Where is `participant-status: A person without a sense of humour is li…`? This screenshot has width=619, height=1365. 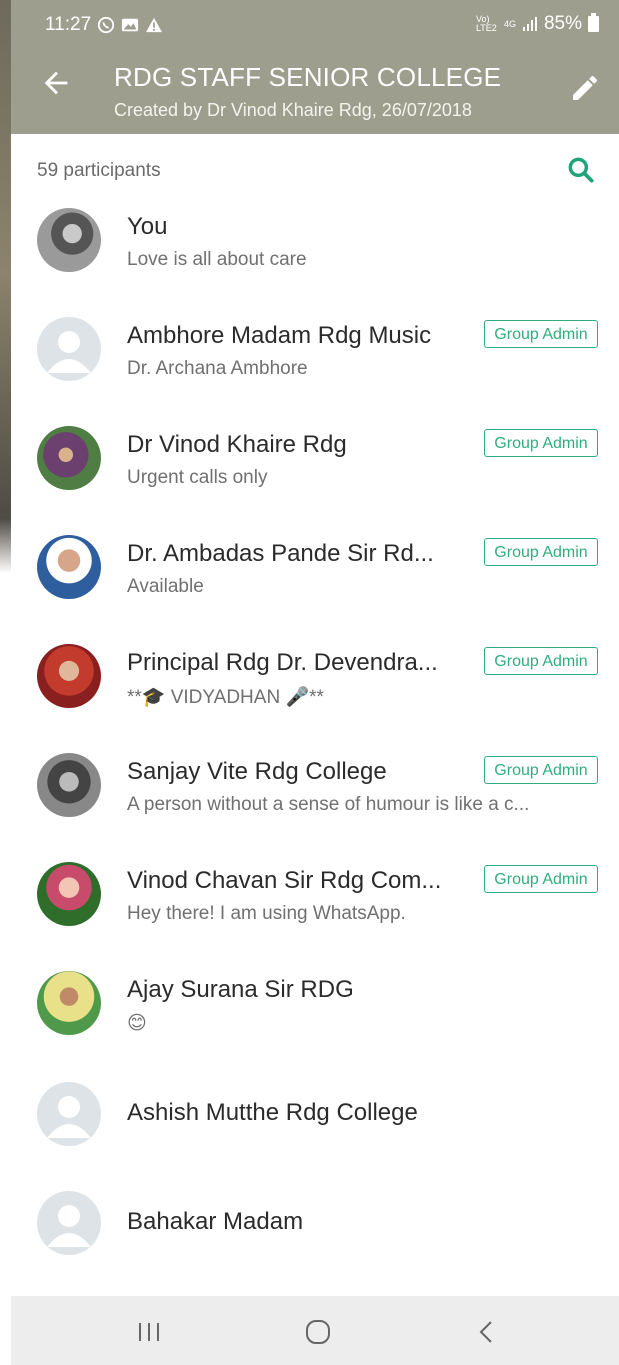 participant-status: A person without a sense of humour is li… is located at coordinates (328, 804).